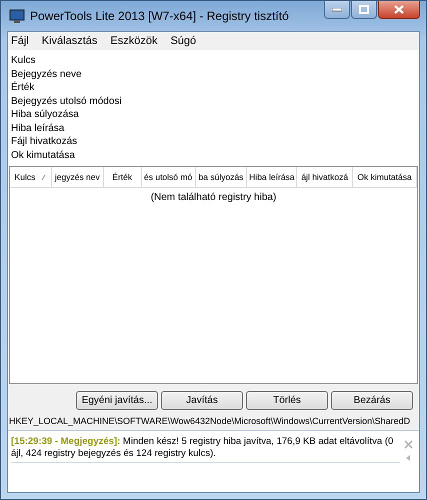 The width and height of the screenshot is (427, 500). I want to click on column-header: és utolsó mó, so click(169, 177).